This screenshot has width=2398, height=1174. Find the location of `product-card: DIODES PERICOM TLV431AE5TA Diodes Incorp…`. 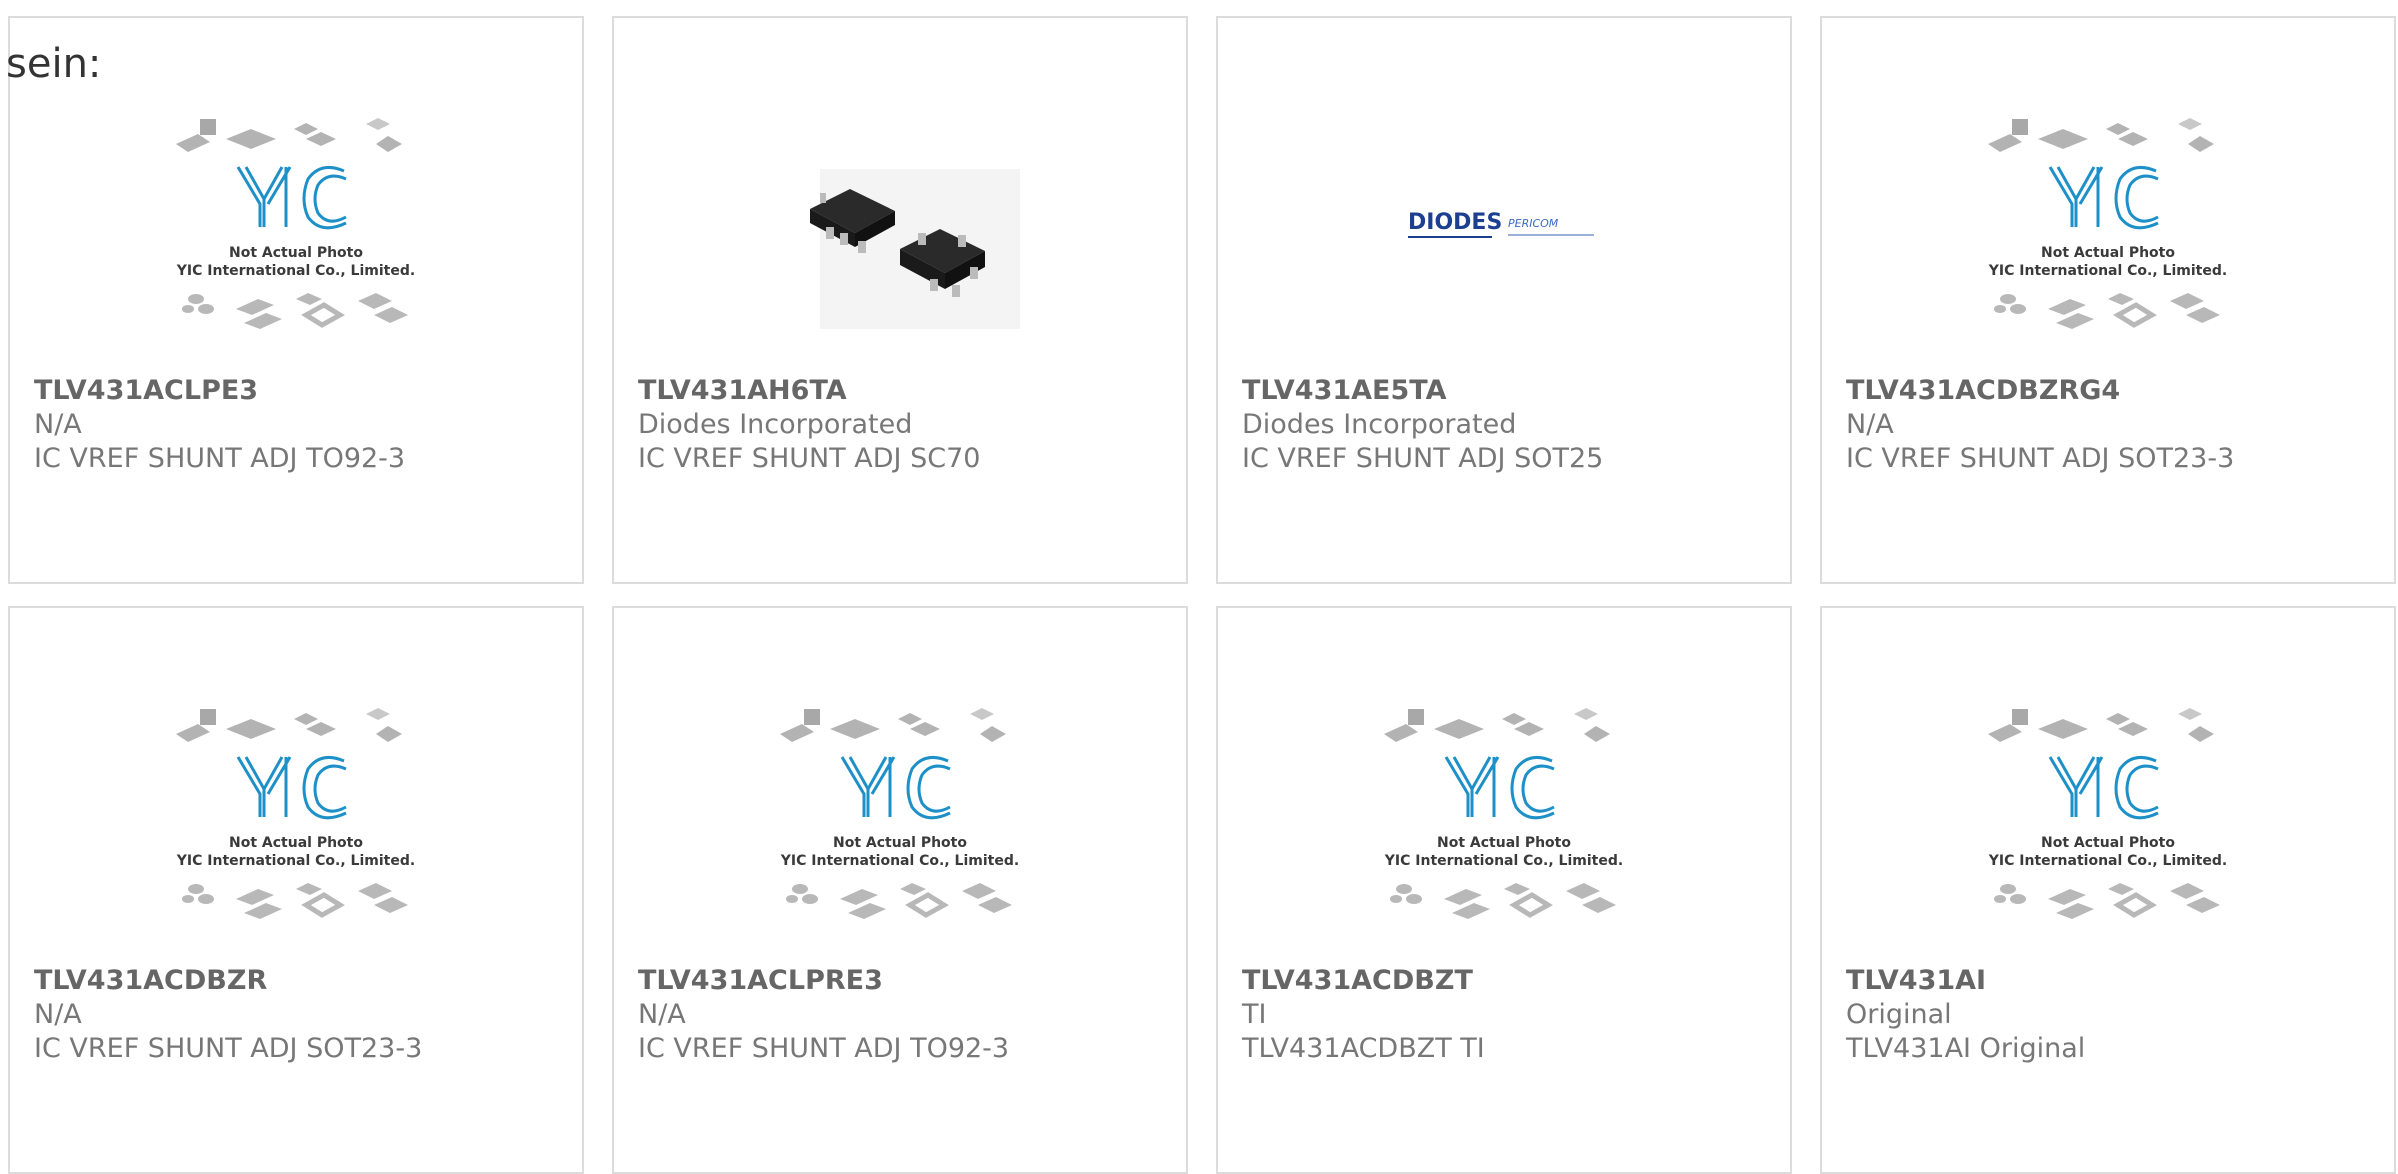

product-card: DIODES PERICOM TLV431AE5TA Diodes Incorp… is located at coordinates (1504, 300).